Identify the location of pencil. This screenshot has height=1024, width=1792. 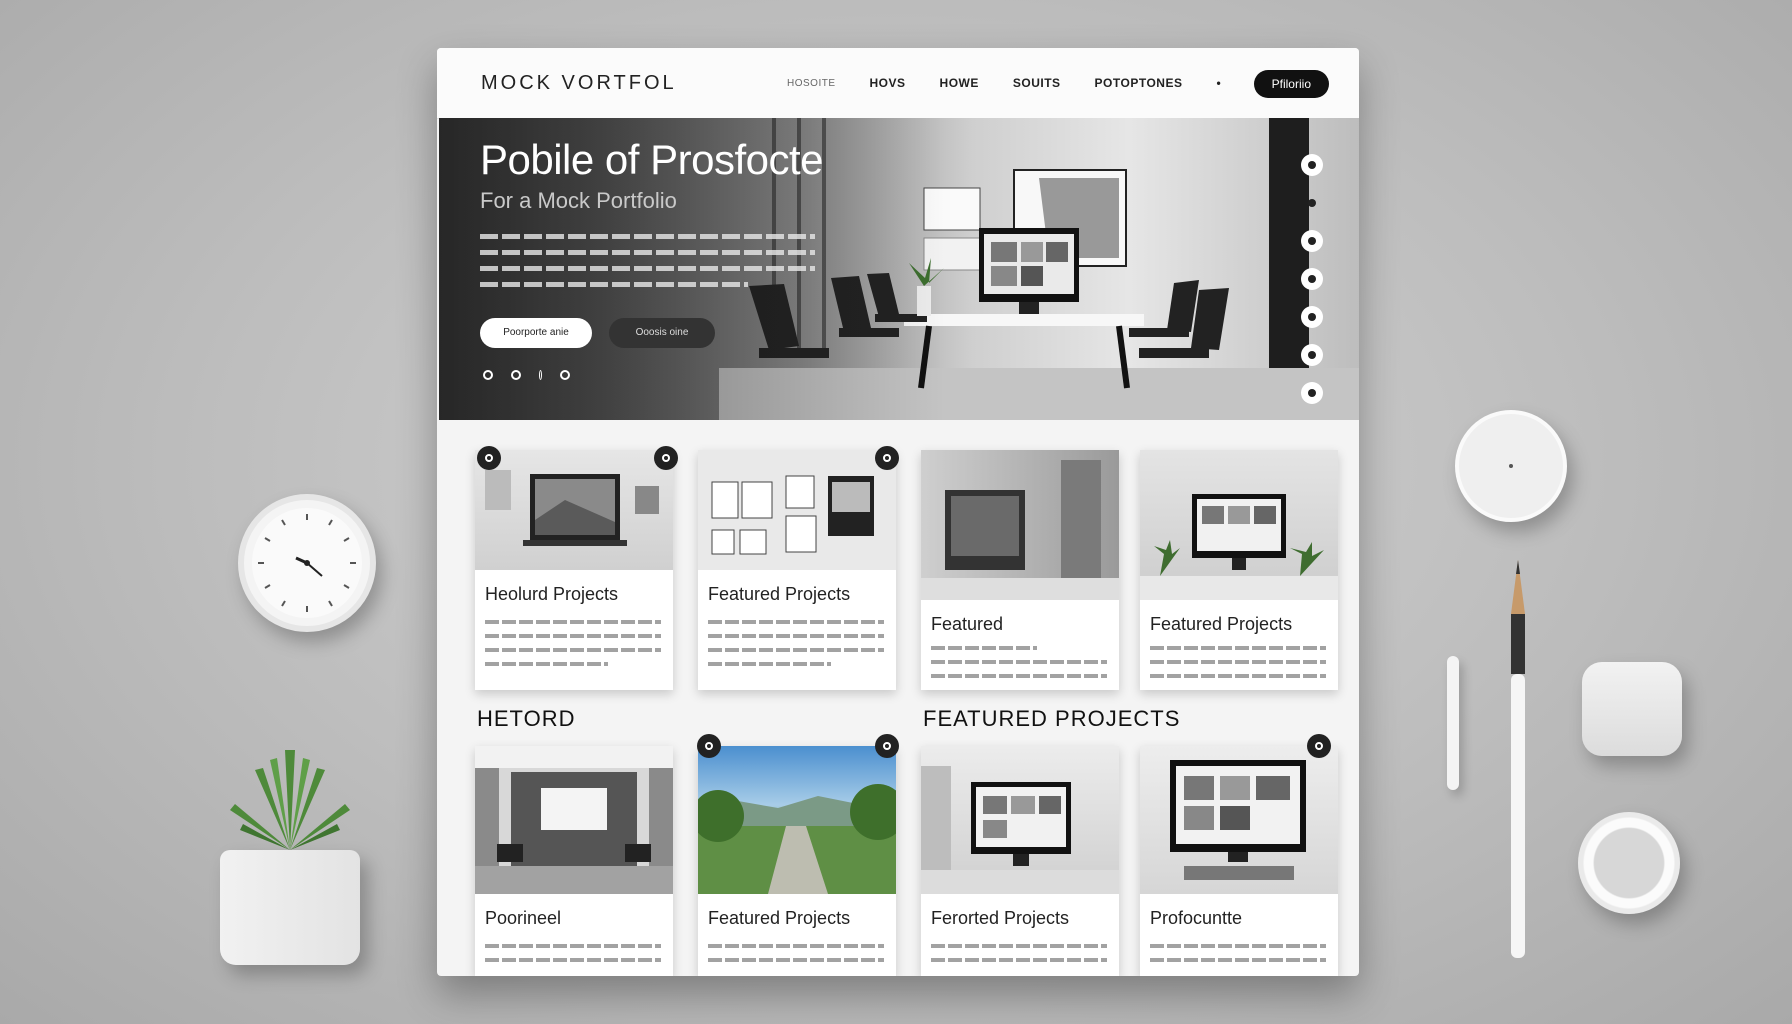
(1518, 759).